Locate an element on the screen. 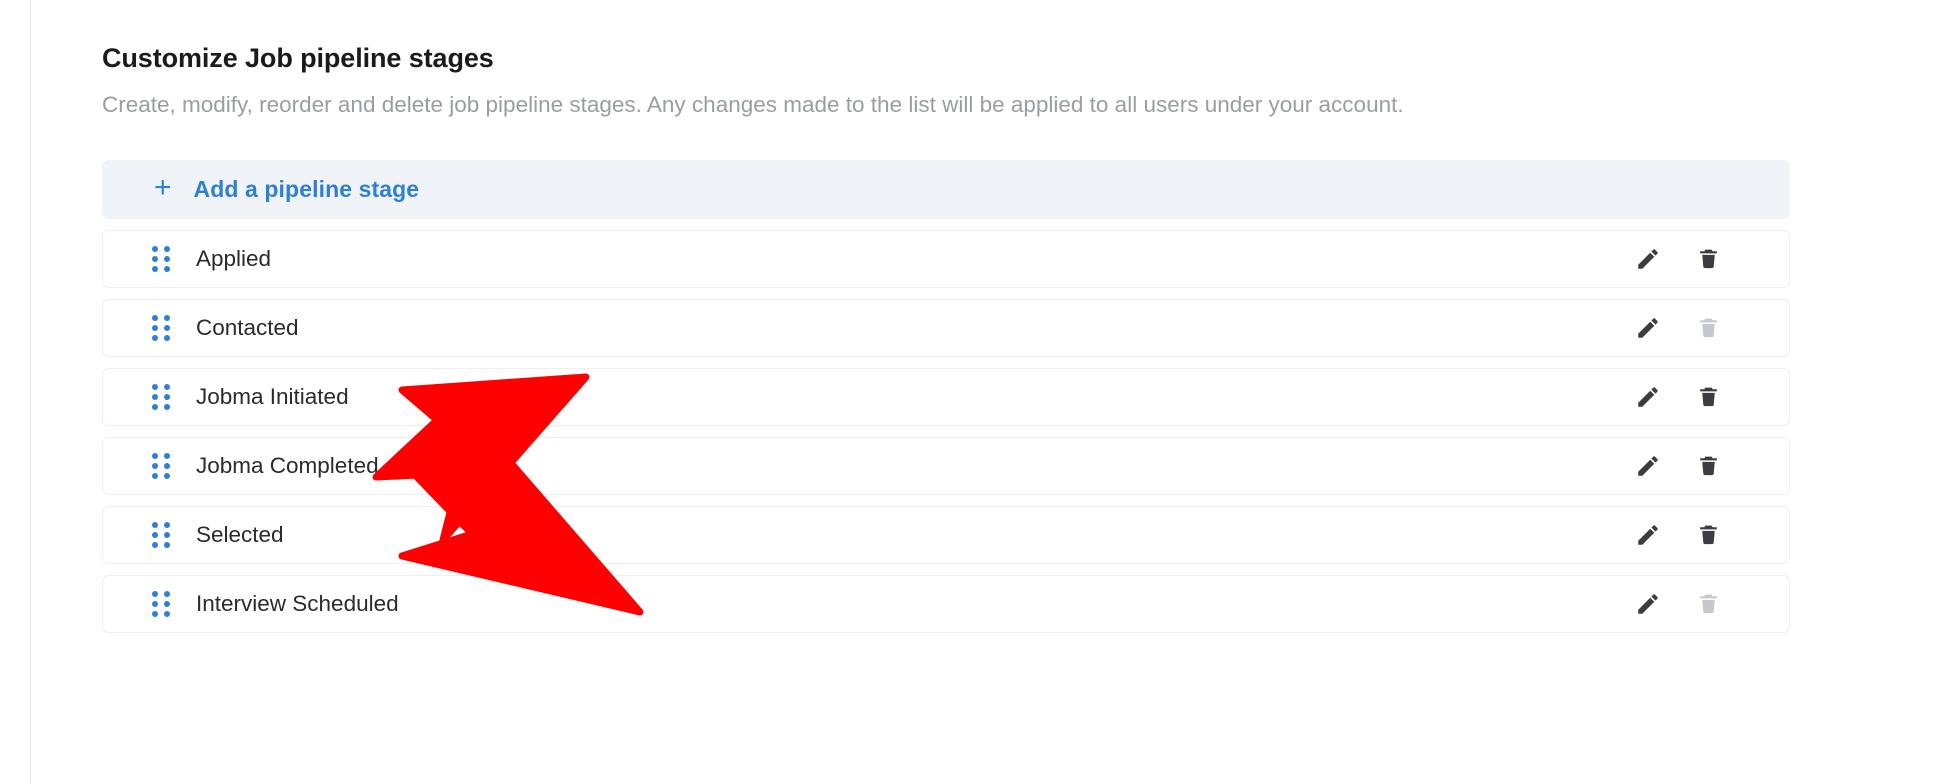 Image resolution: width=1958 pixels, height=784 pixels. stage-label: Contacted is located at coordinates (247, 327).